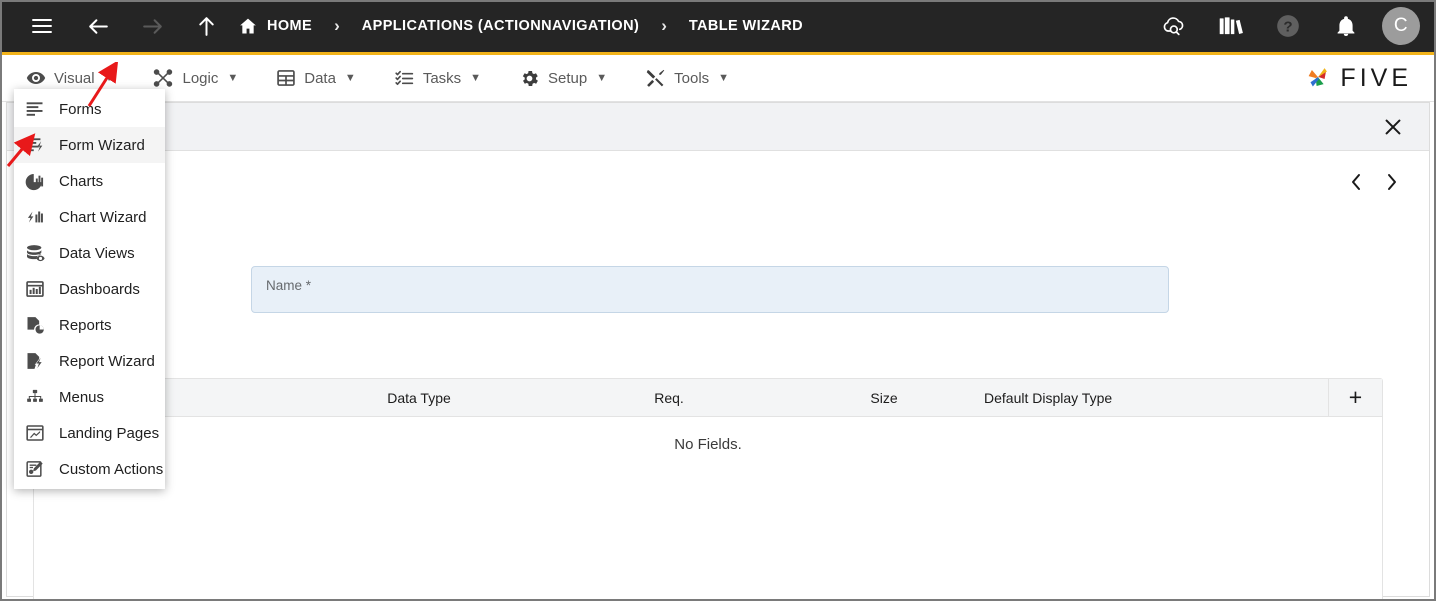  I want to click on menu-item-landing-pages: Landing Pages, so click(89, 433).